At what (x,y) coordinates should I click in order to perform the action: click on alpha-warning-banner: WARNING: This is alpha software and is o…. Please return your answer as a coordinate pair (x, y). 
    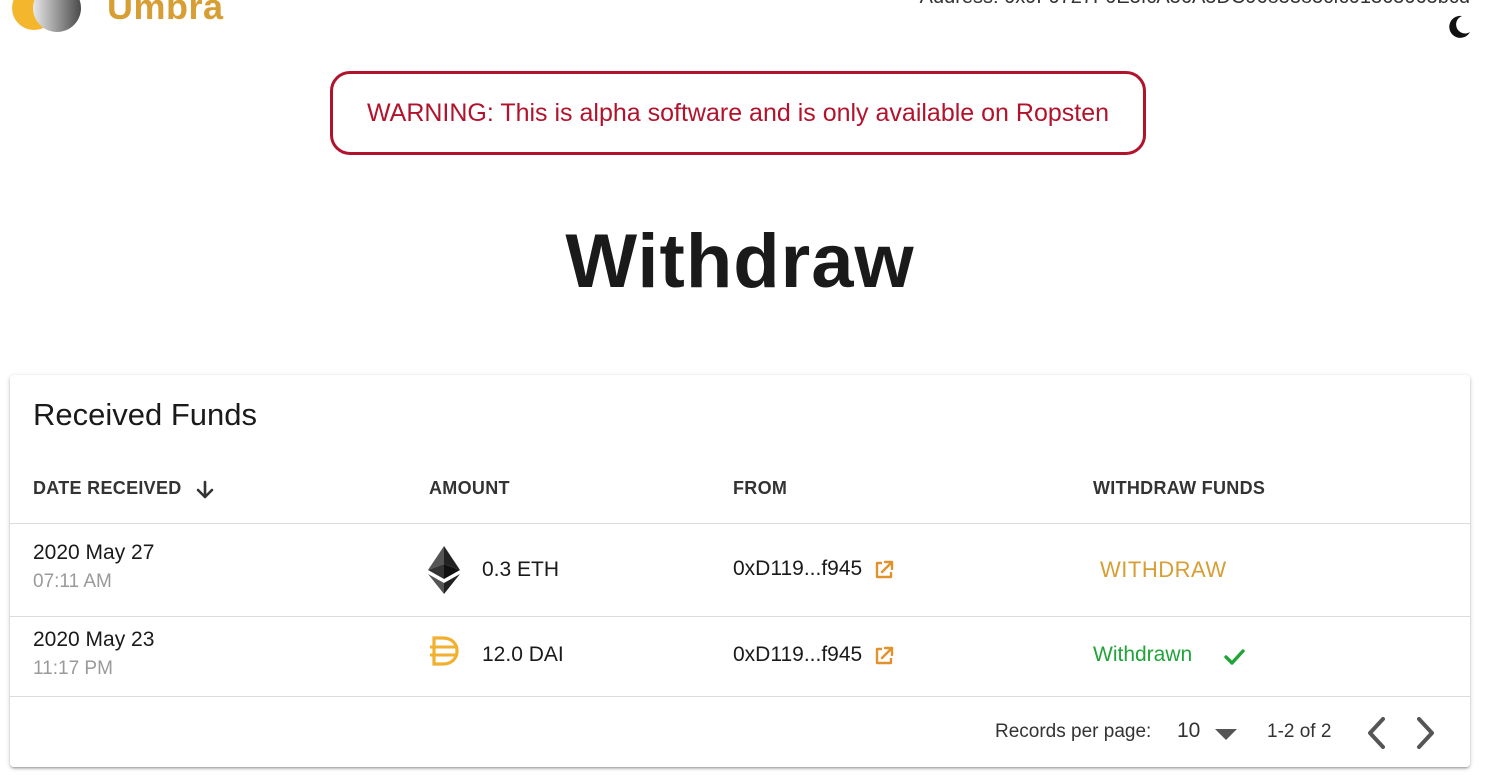
    Looking at the image, I should click on (738, 113).